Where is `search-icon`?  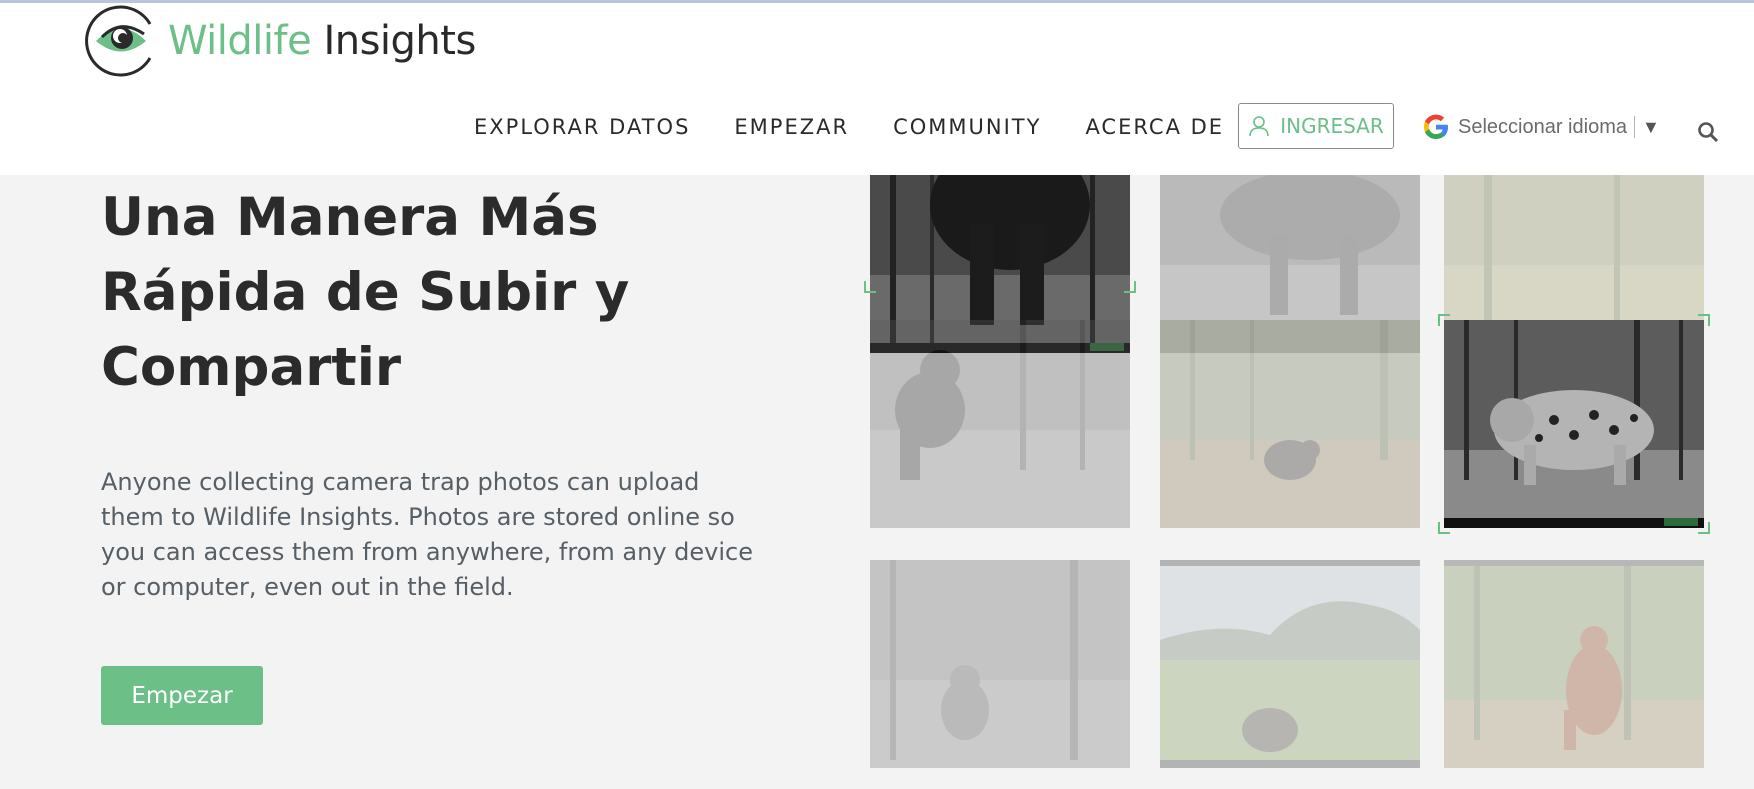 search-icon is located at coordinates (1708, 132).